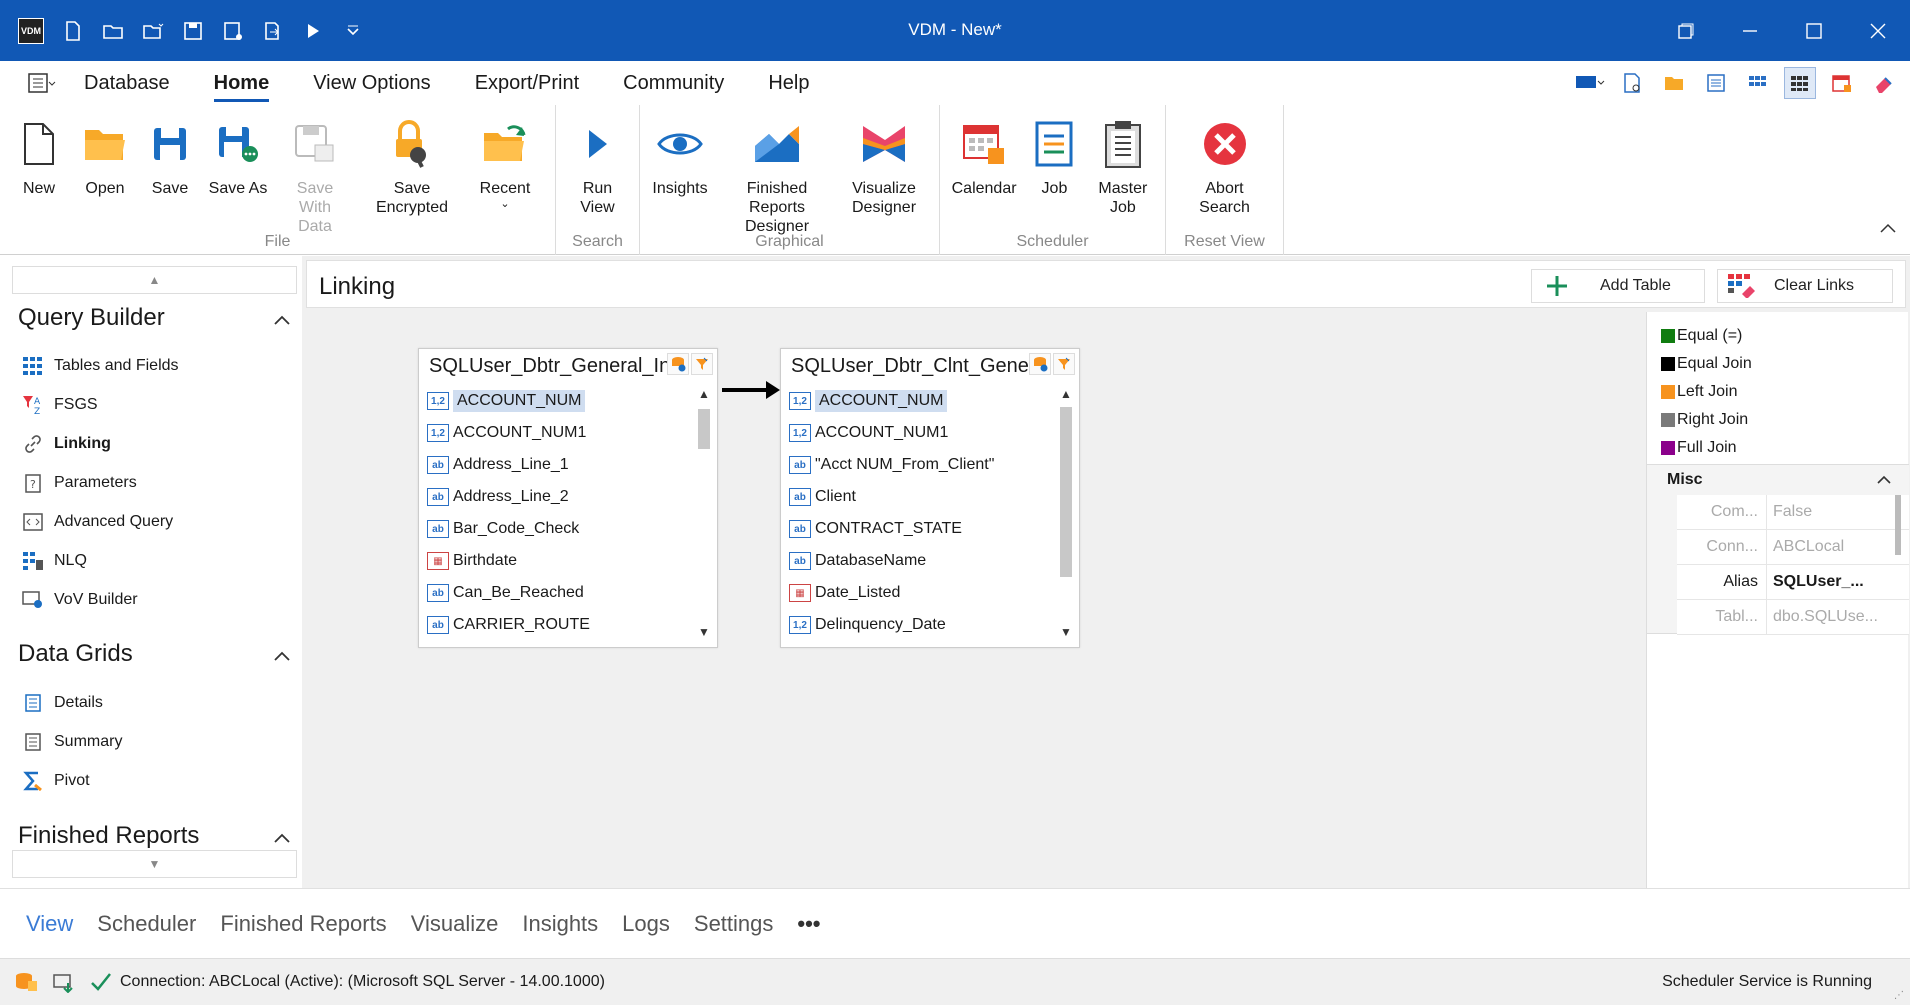  Describe the element at coordinates (751, 390) in the screenshot. I see `join-link-arrow` at that location.